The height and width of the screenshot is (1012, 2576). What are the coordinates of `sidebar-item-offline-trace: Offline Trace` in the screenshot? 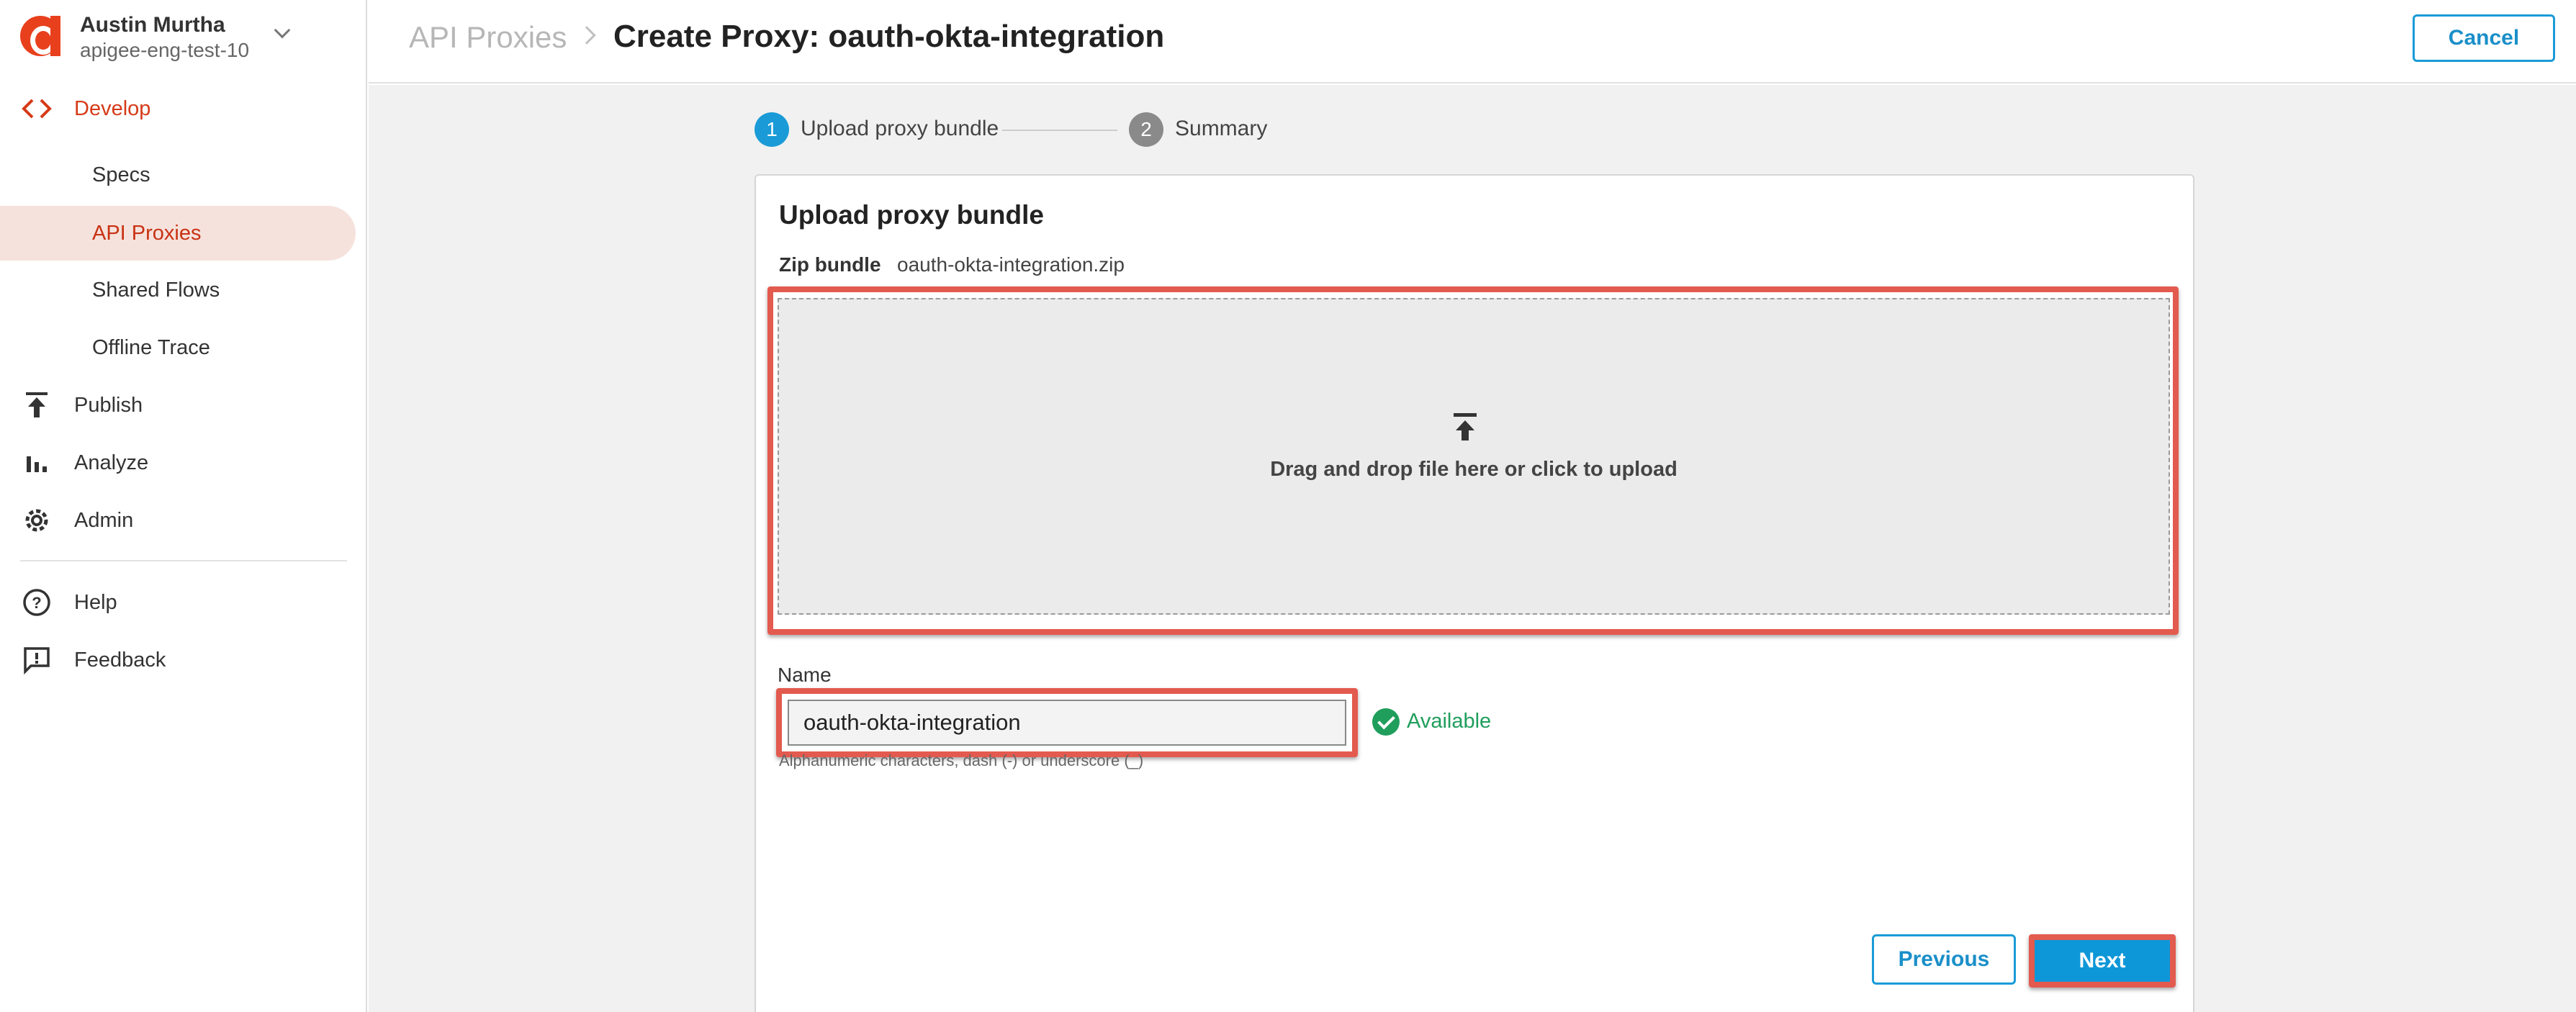 It's located at (178, 347).